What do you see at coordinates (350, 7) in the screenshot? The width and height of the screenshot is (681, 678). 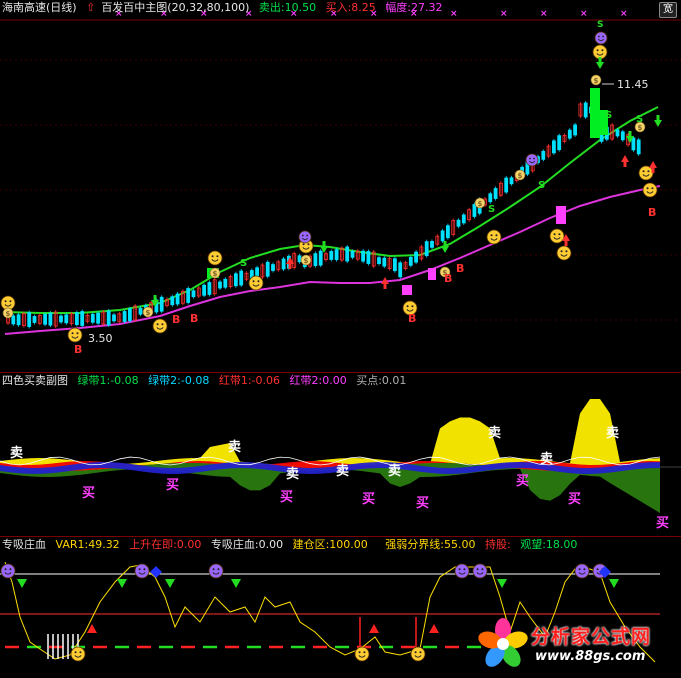 I see `buy-value: 买入:8.25` at bounding box center [350, 7].